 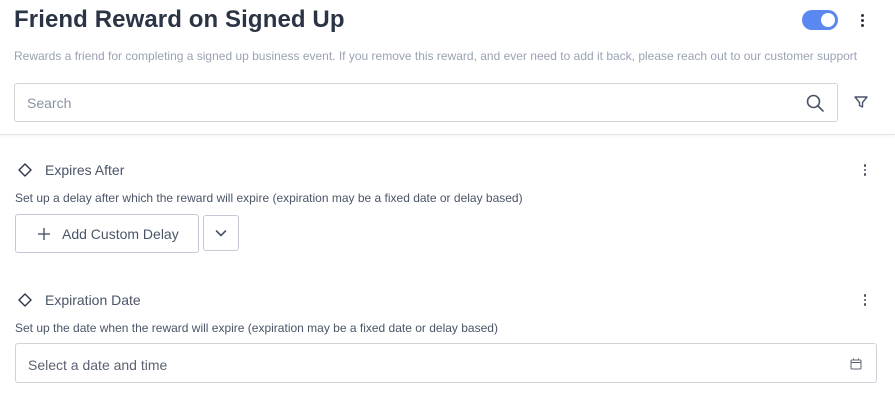 I want to click on plus-icon, so click(x=44, y=233).